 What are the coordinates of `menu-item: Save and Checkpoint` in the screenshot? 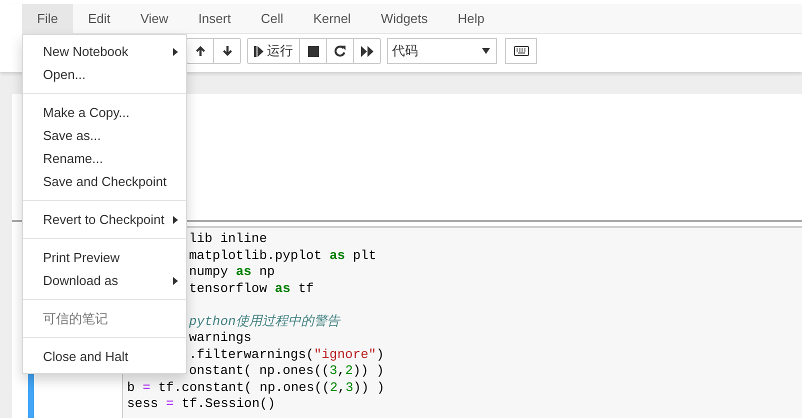 It's located at (104, 181).